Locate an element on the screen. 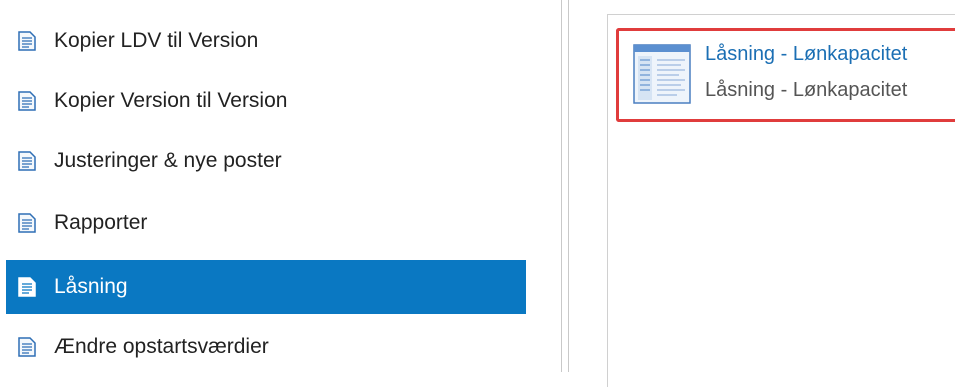 This screenshot has width=955, height=387. nav-item-label: Rapporter is located at coordinates (101, 222).